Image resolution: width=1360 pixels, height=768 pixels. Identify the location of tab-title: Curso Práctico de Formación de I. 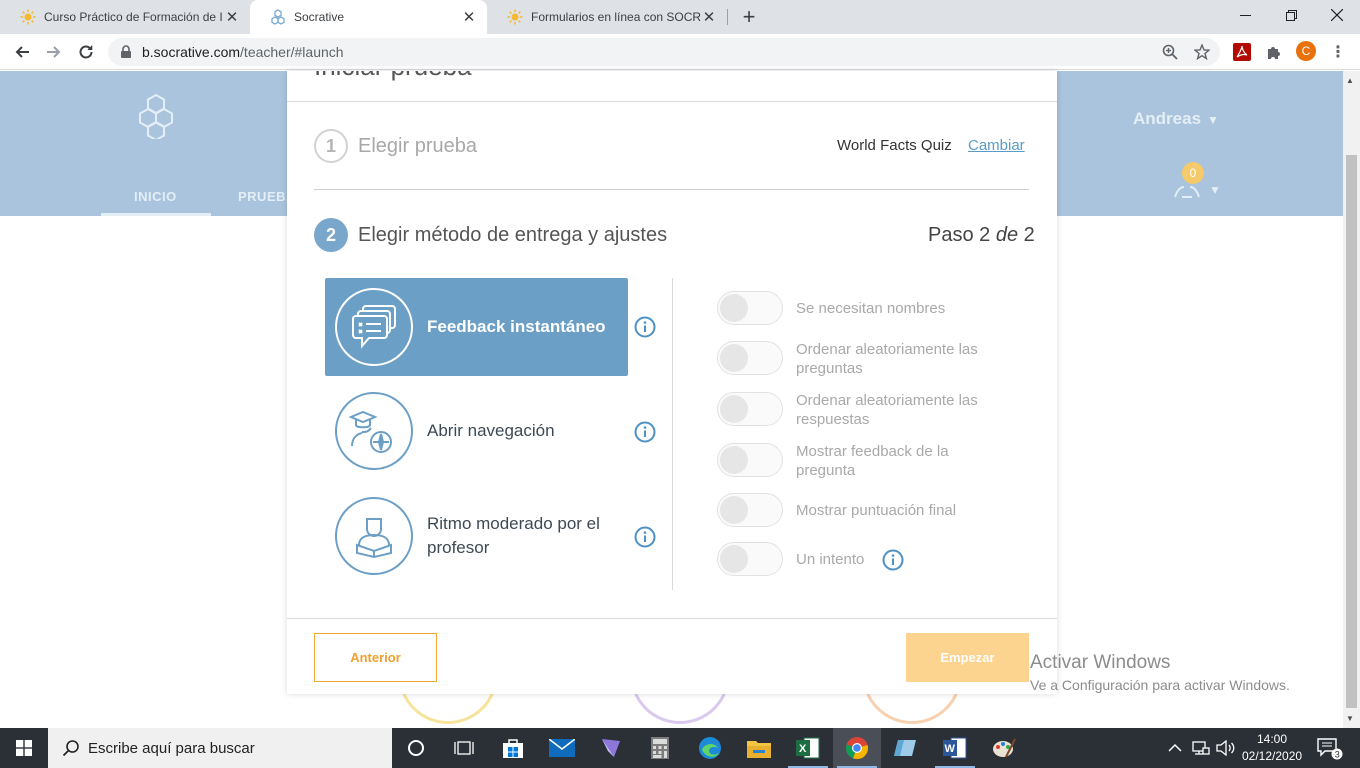
(133, 17).